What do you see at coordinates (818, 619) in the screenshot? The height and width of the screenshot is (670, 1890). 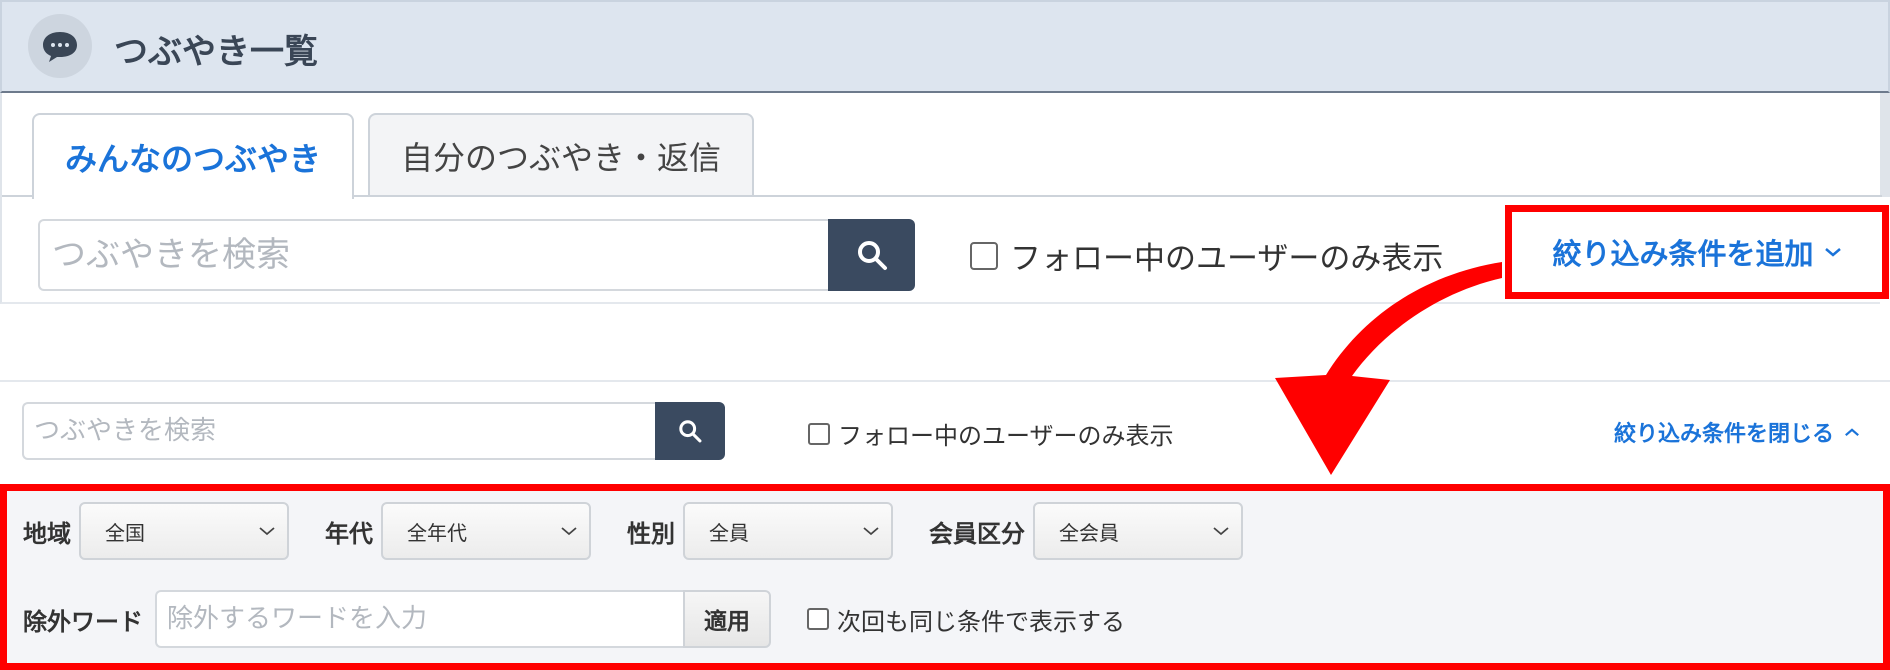 I see `remember-conditions-checkbox` at bounding box center [818, 619].